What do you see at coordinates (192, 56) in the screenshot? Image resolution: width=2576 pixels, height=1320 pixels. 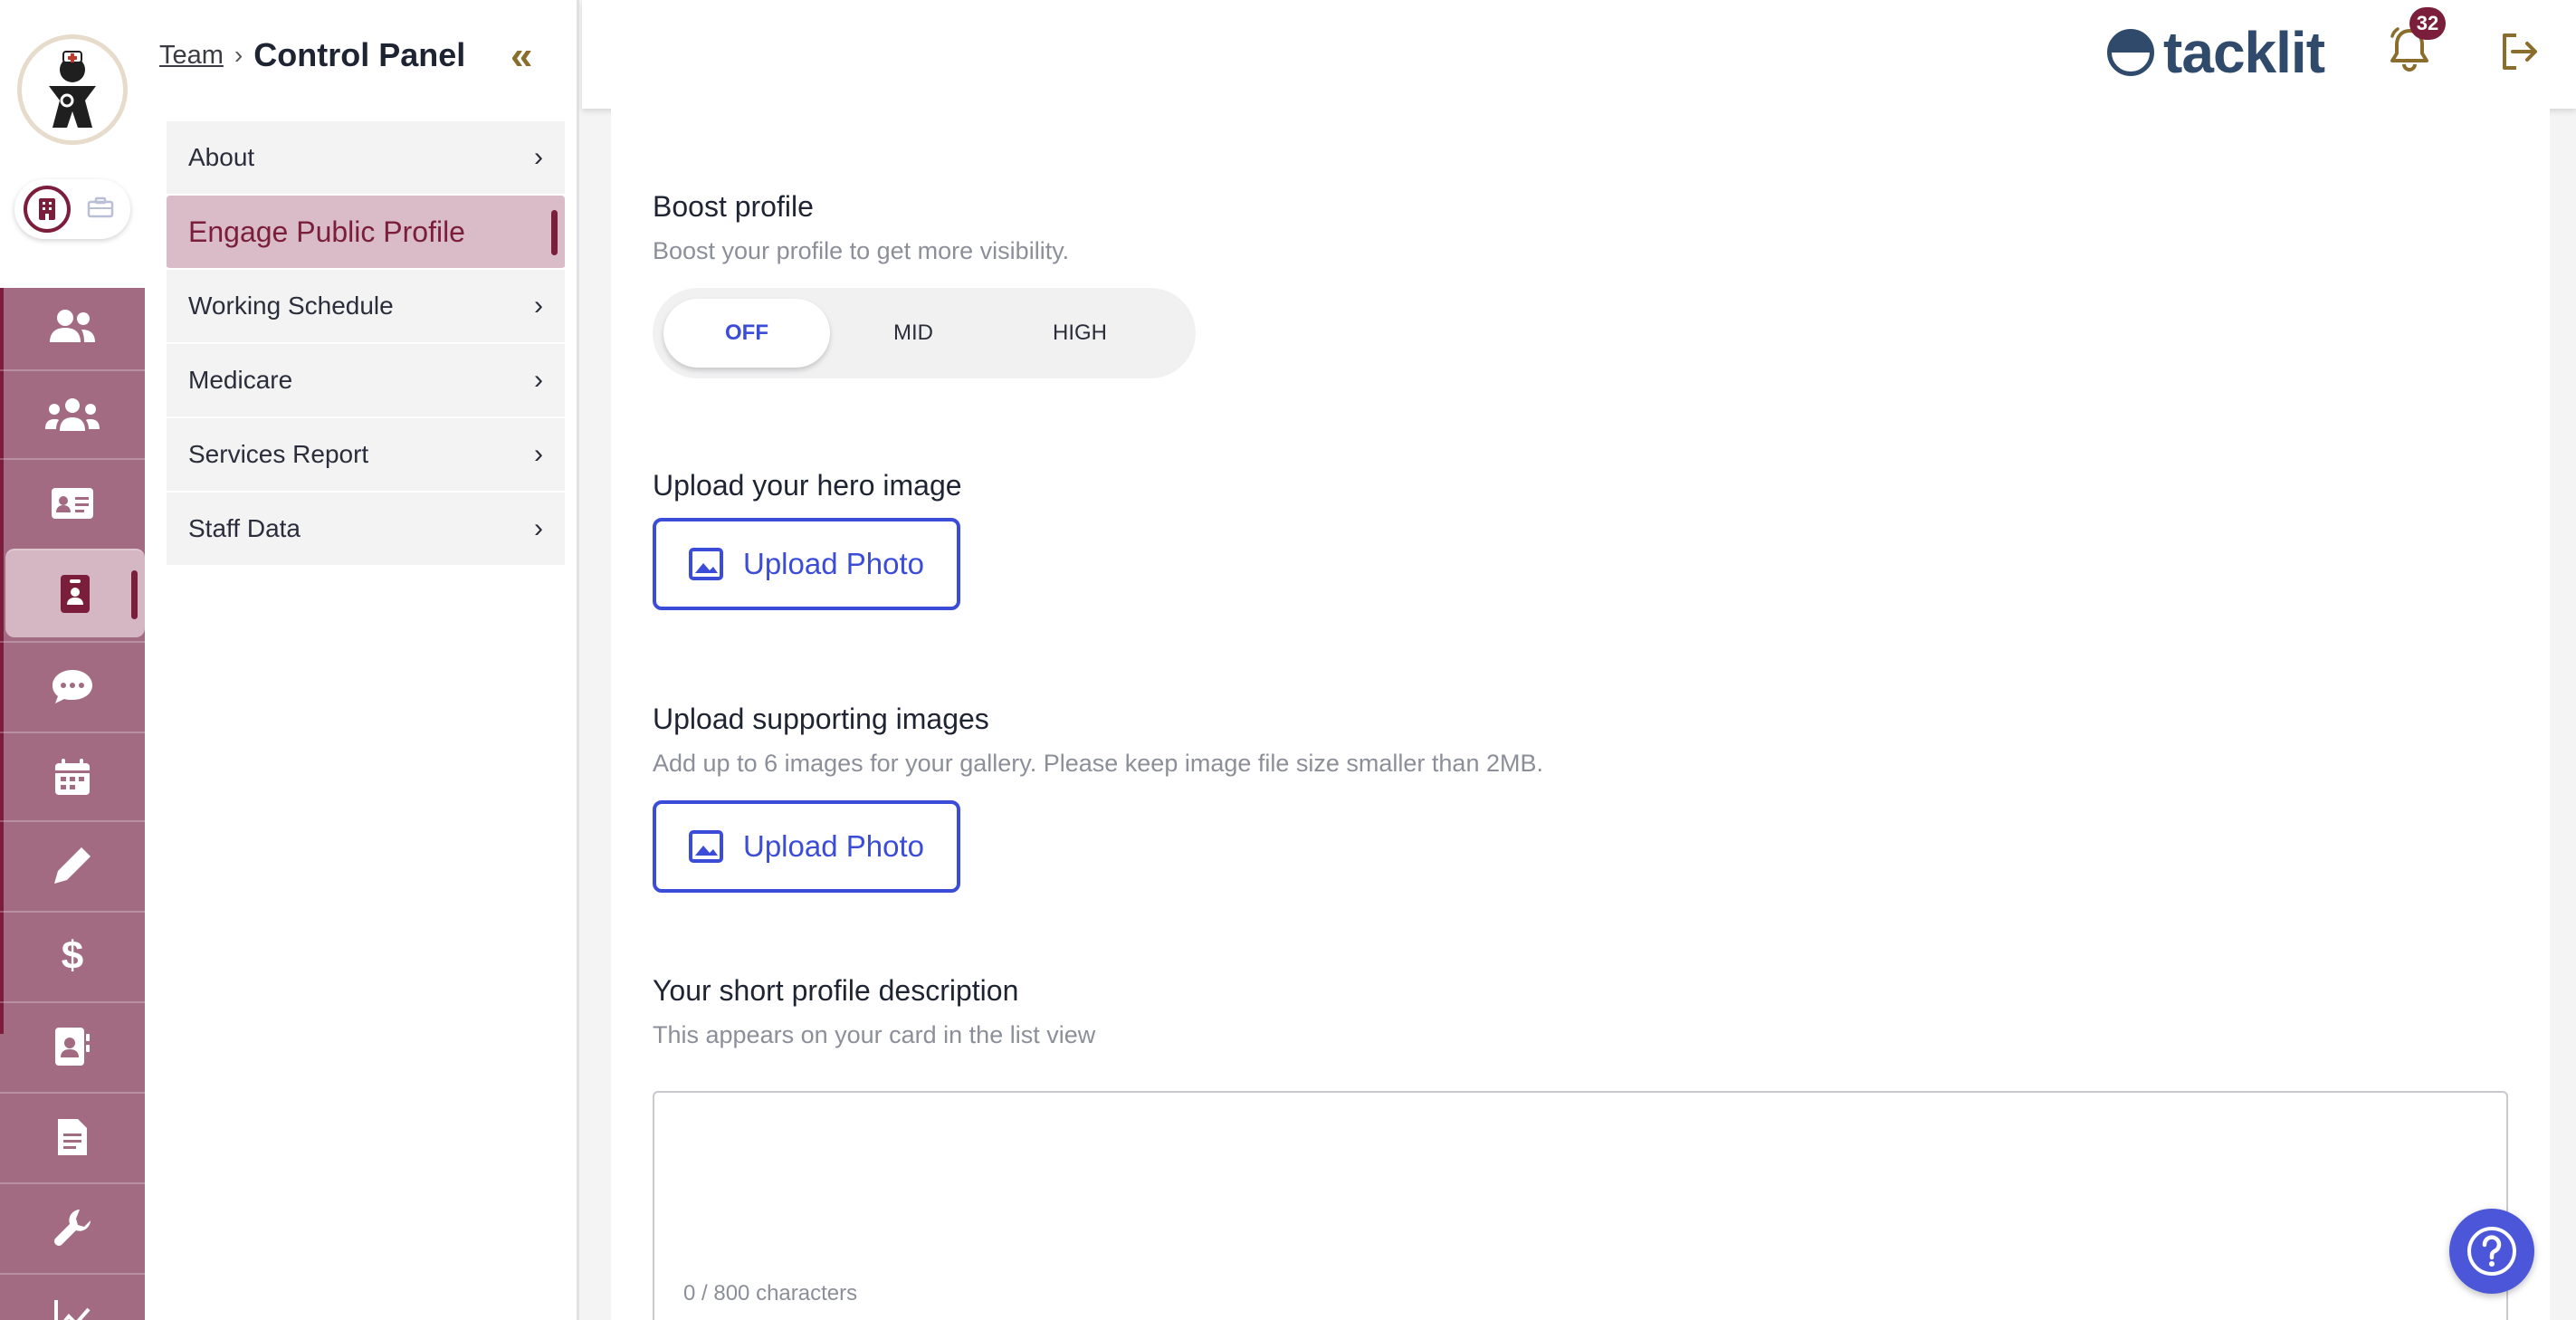 I see `breadcrumb-team-link: Team` at bounding box center [192, 56].